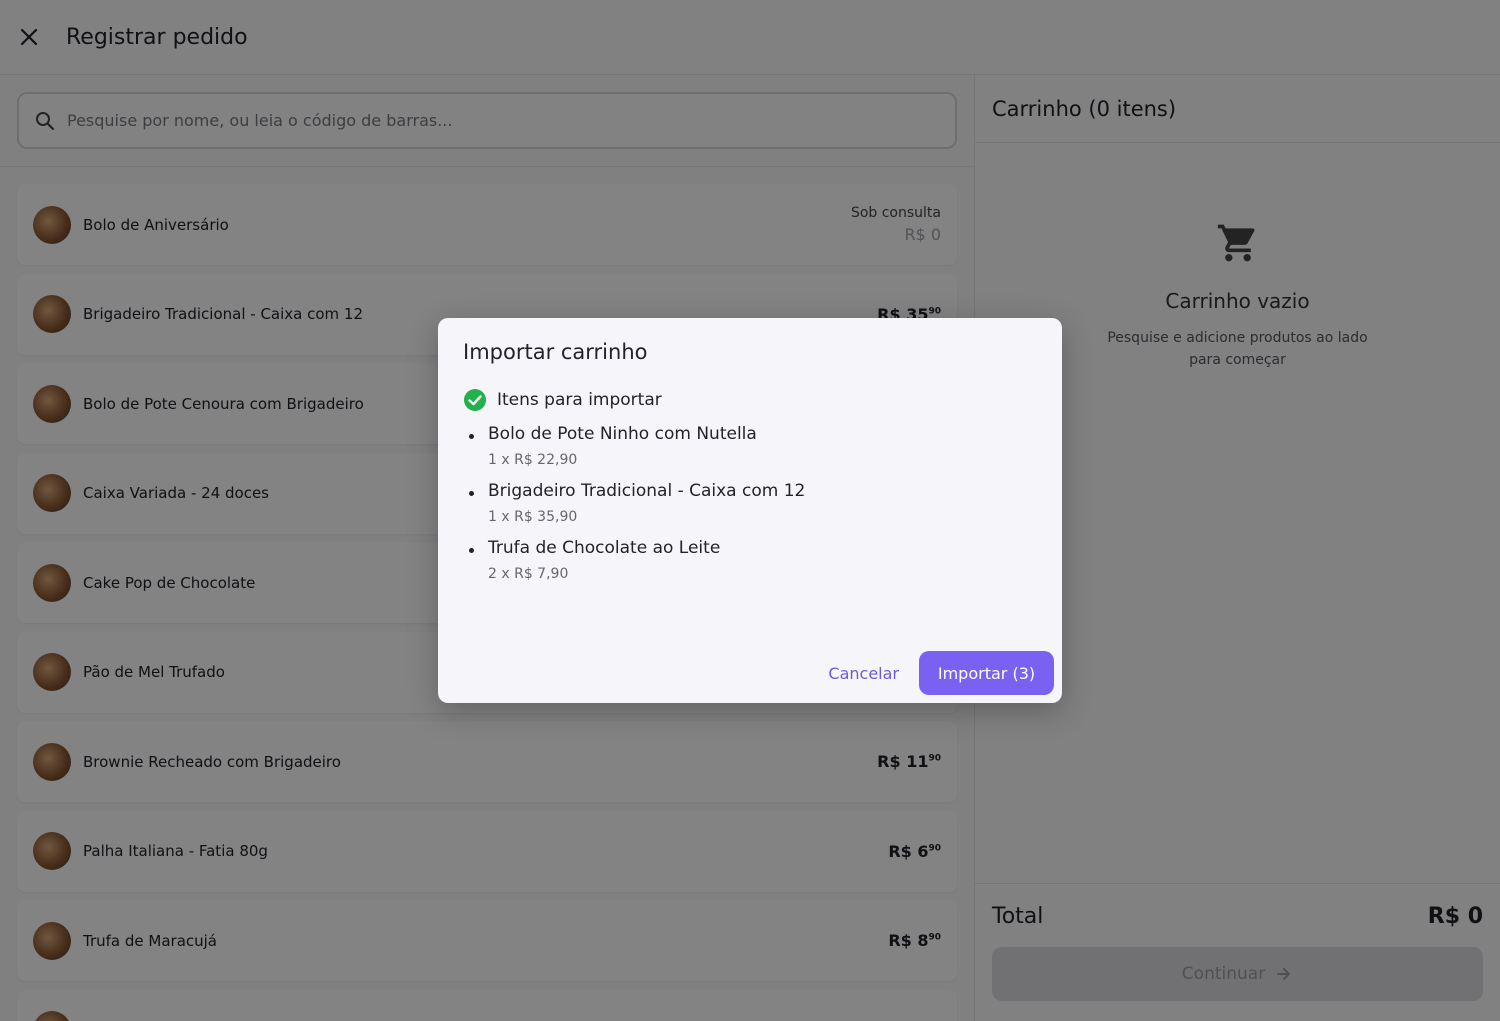  I want to click on import-item-name: Bolo de Pote Ninho com Nutella, so click(622, 434).